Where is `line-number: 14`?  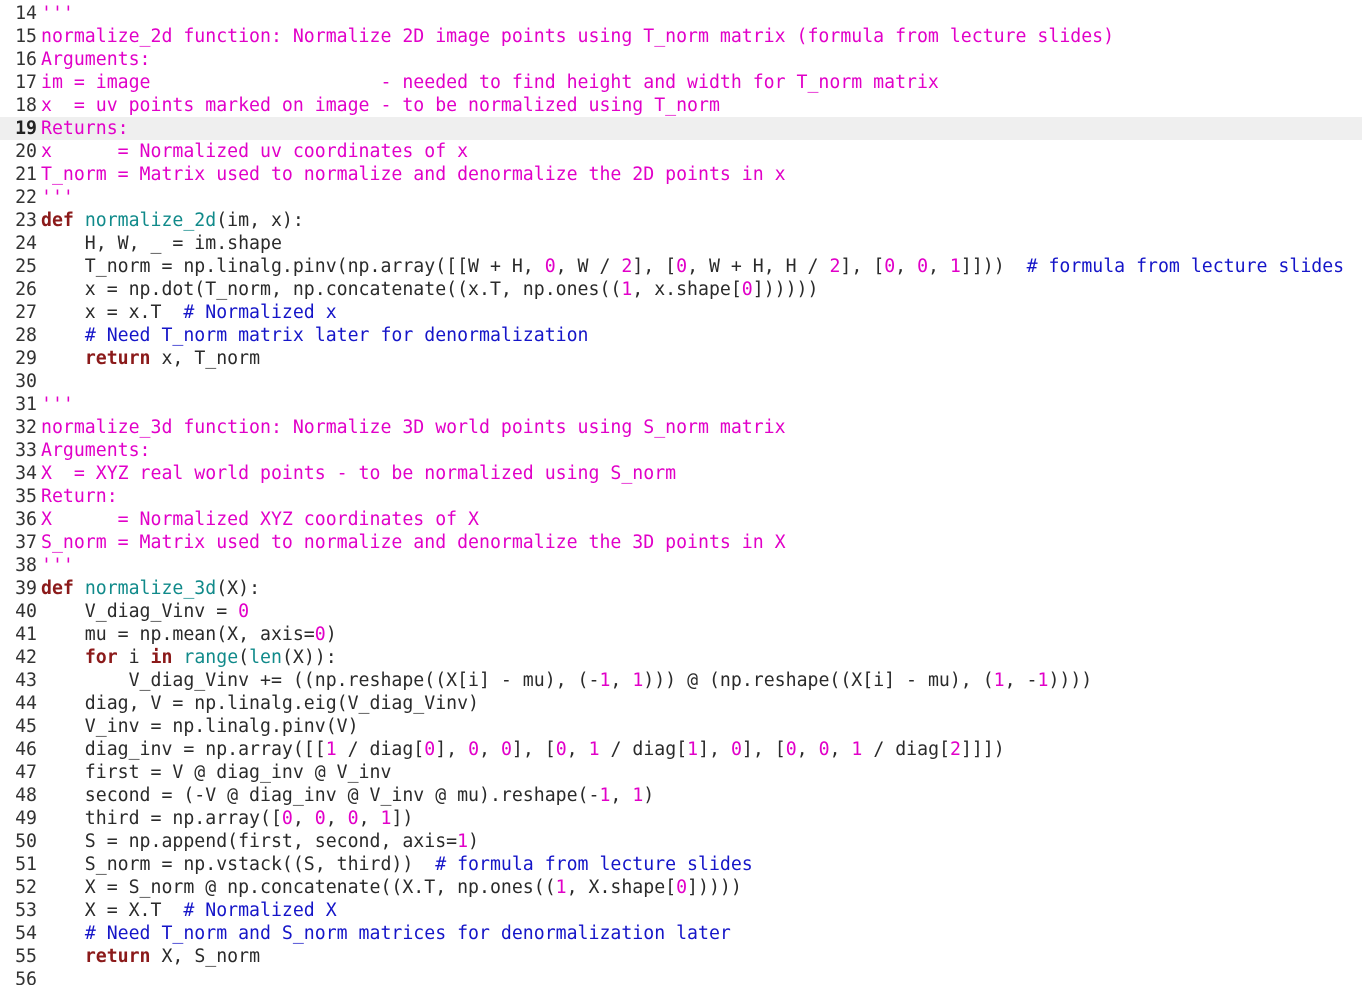
line-number: 14 is located at coordinates (26, 13).